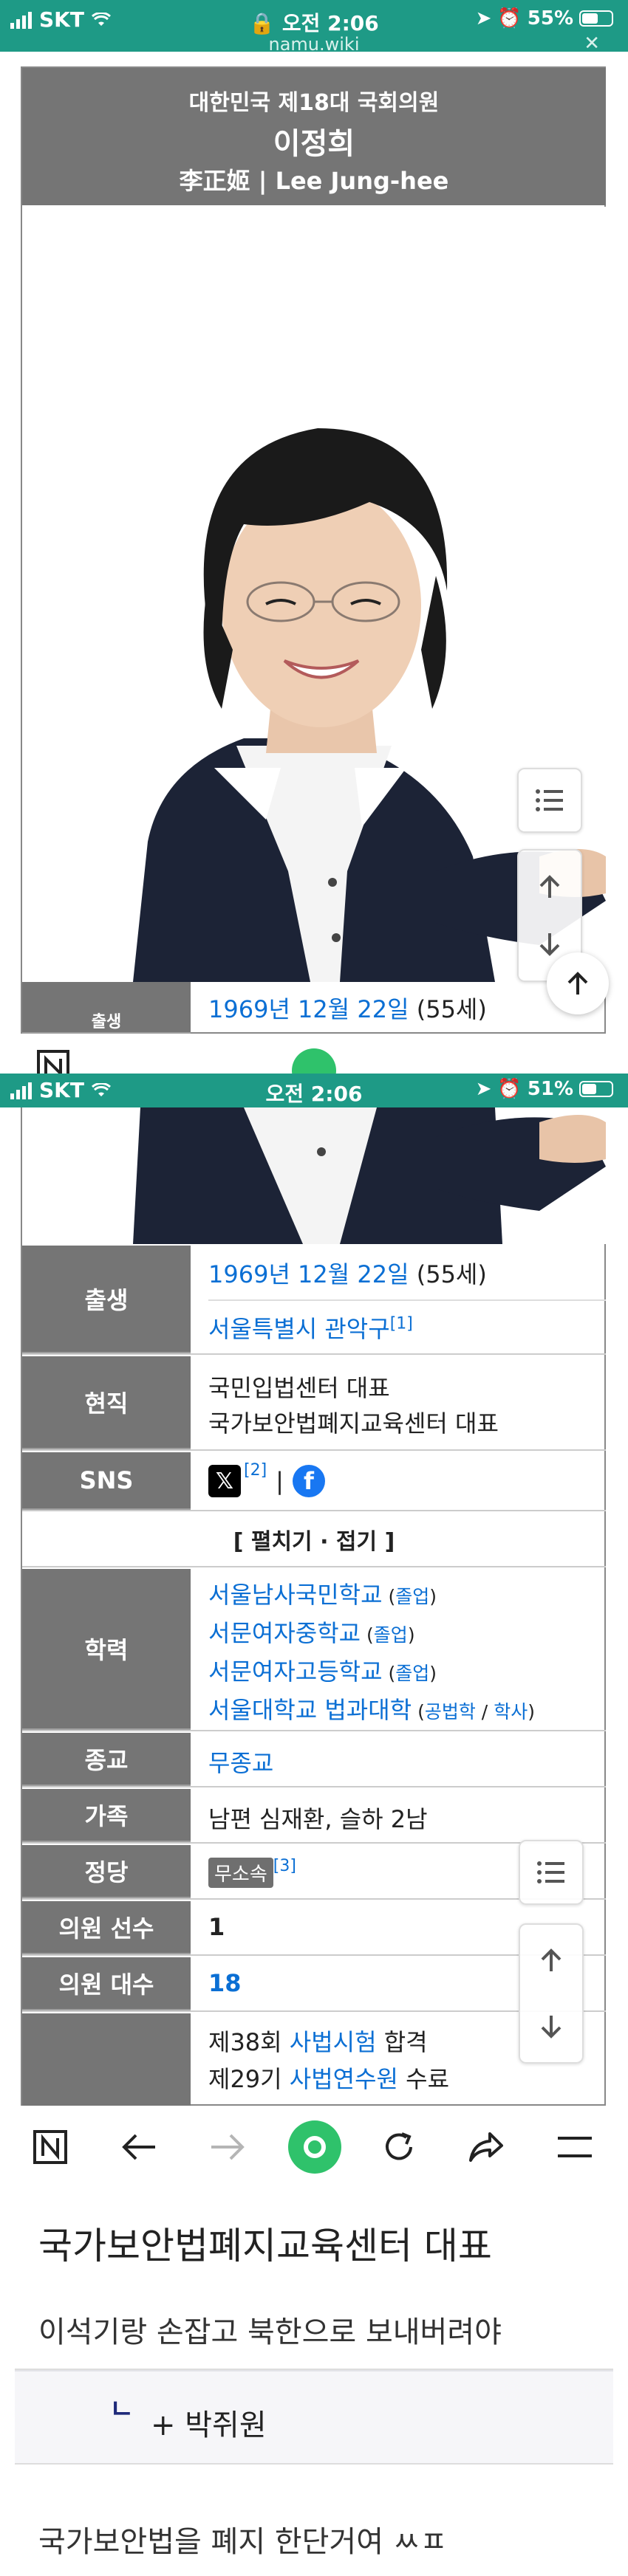  I want to click on status-right: ➤ ⏰ 55%, so click(544, 18).